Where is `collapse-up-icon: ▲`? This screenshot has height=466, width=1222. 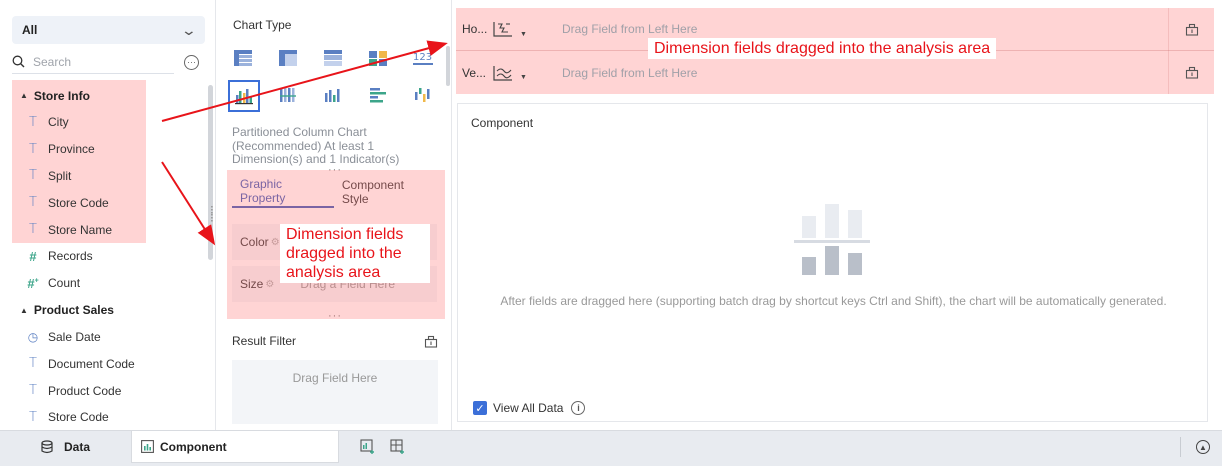 collapse-up-icon: ▲ is located at coordinates (1203, 447).